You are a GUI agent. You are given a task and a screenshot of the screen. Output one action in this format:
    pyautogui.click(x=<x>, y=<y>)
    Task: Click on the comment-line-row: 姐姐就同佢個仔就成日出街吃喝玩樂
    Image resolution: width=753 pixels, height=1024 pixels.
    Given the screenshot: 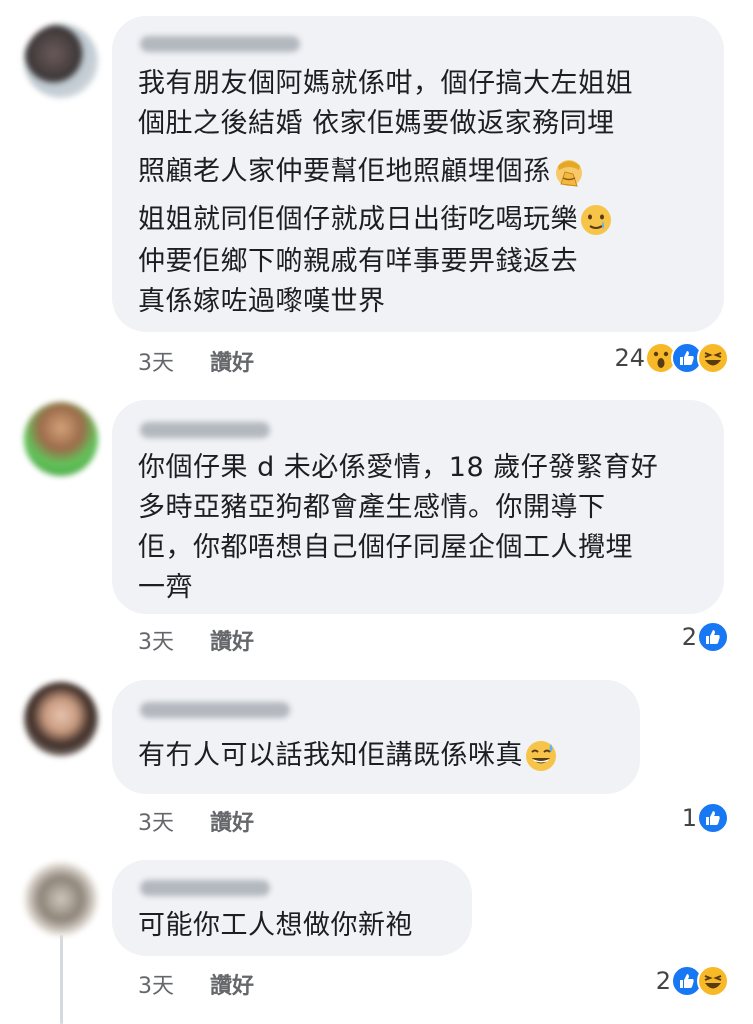 What is the action you would take?
    pyautogui.click(x=376, y=220)
    